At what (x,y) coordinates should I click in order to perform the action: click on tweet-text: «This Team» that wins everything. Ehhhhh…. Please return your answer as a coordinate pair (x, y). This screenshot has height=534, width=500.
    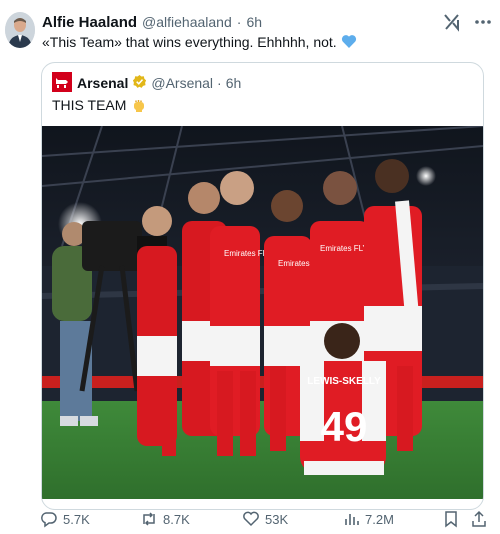
    Looking at the image, I should click on (199, 43).